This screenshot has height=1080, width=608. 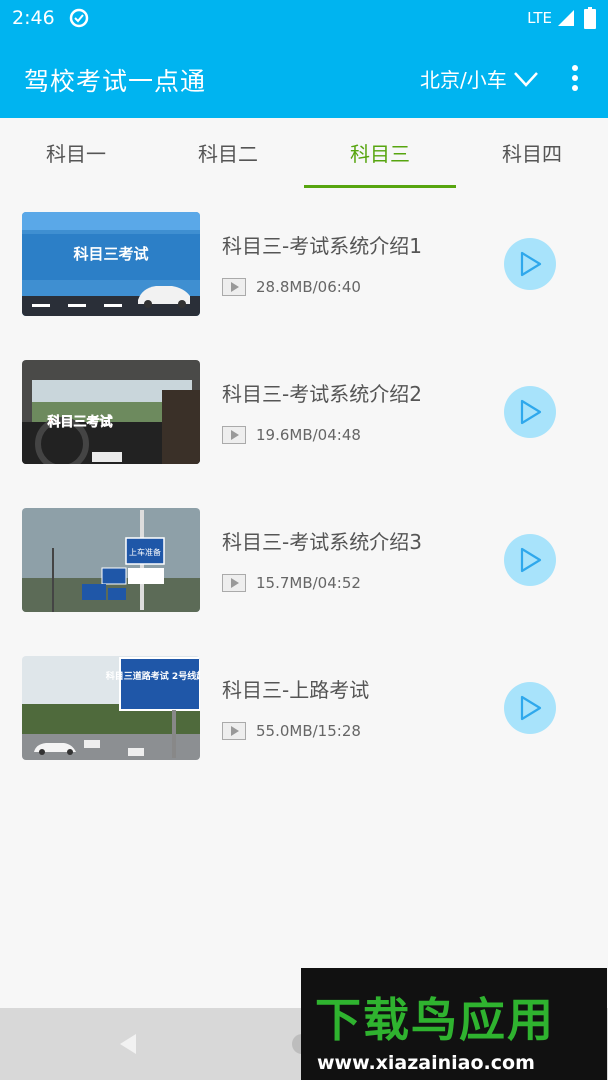 What do you see at coordinates (76, 154) in the screenshot?
I see `tab-subject-1: 科目一` at bounding box center [76, 154].